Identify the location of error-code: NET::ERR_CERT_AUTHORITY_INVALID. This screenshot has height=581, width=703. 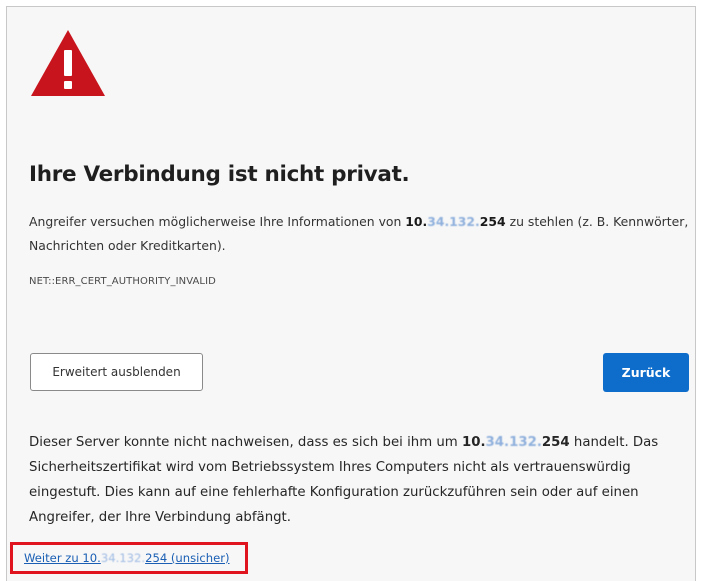
(122, 281).